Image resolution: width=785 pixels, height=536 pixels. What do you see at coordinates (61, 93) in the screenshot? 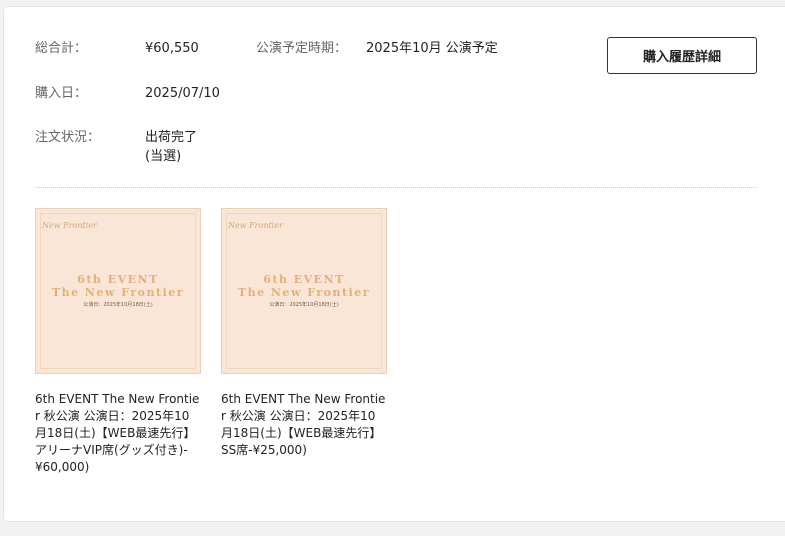
I see `purchase-date-label: 購入日：` at bounding box center [61, 93].